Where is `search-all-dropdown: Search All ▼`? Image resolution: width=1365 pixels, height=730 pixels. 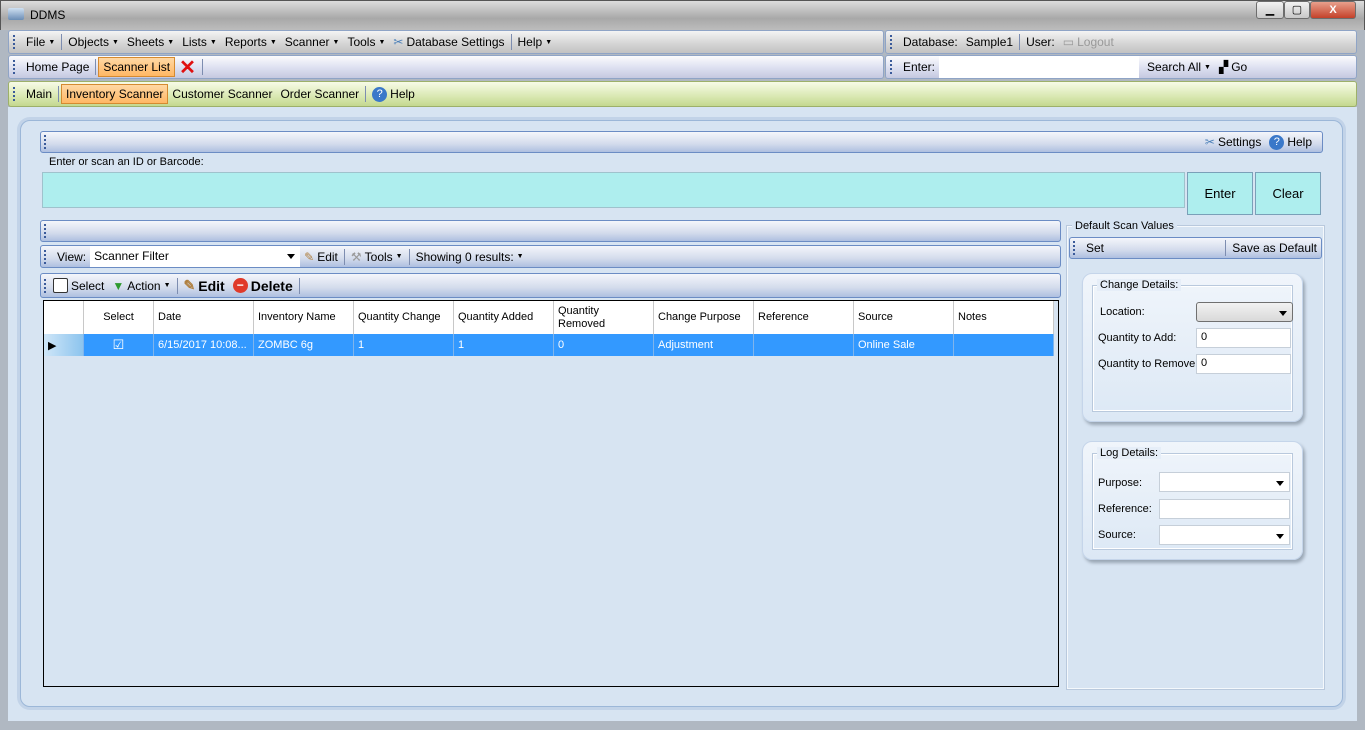
search-all-dropdown: Search All ▼ is located at coordinates (1179, 67).